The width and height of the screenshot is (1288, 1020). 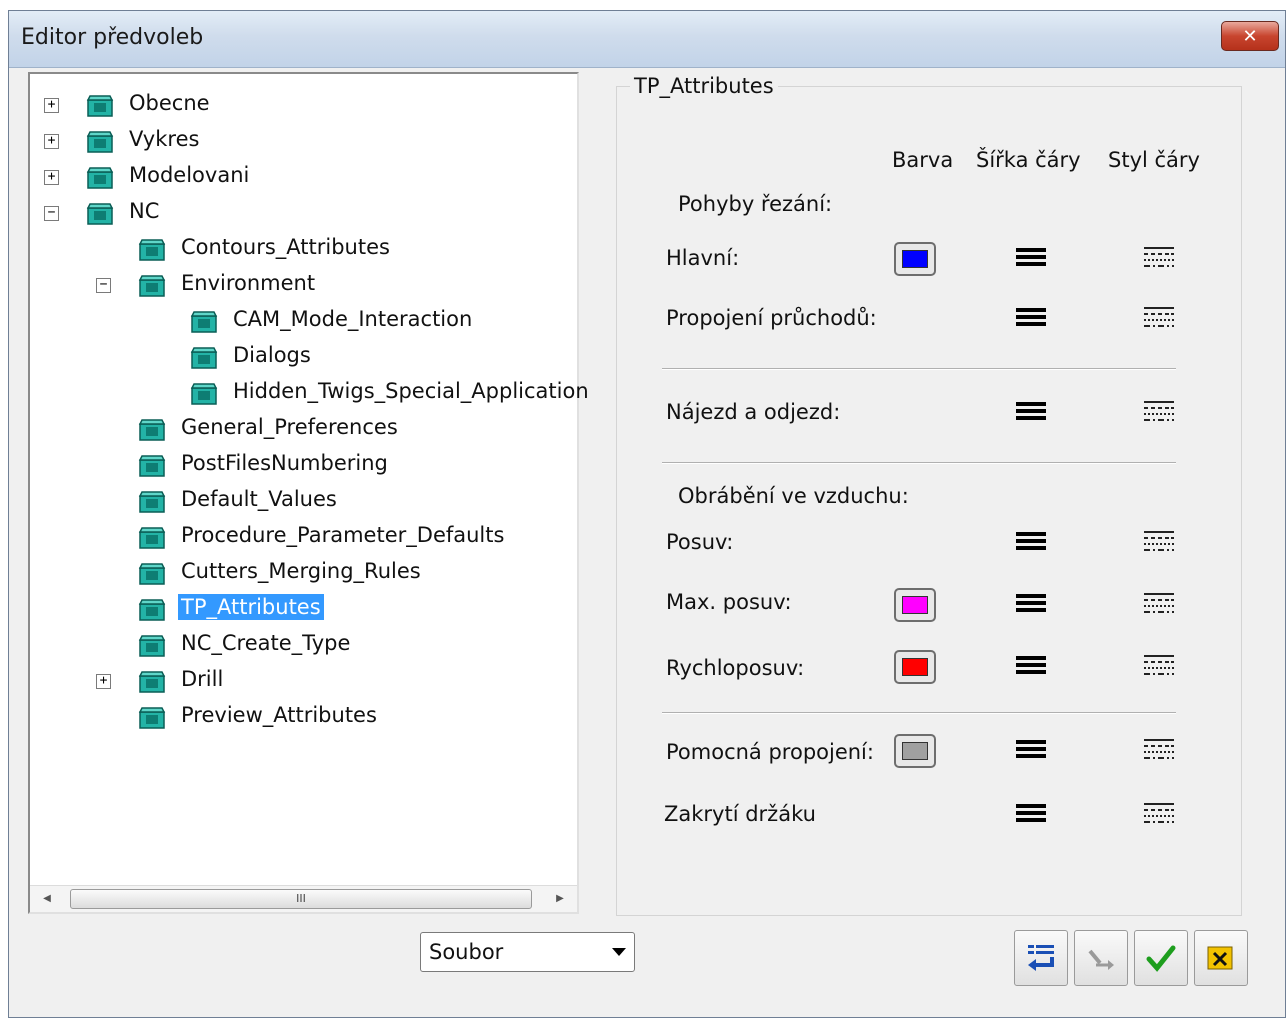 I want to click on undo-icon, so click(x=1101, y=959).